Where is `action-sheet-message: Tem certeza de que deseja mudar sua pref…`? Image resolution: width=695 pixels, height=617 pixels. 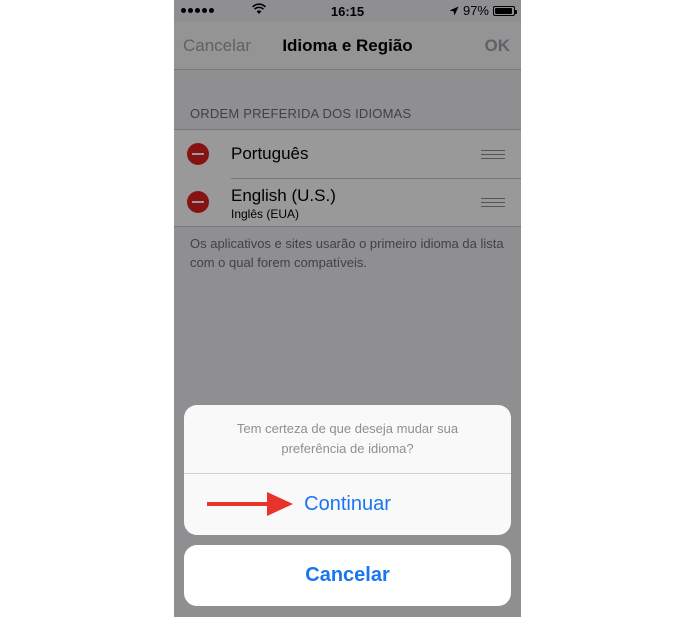
action-sheet-message: Tem certeza de que deseja mudar sua pref… is located at coordinates (347, 438).